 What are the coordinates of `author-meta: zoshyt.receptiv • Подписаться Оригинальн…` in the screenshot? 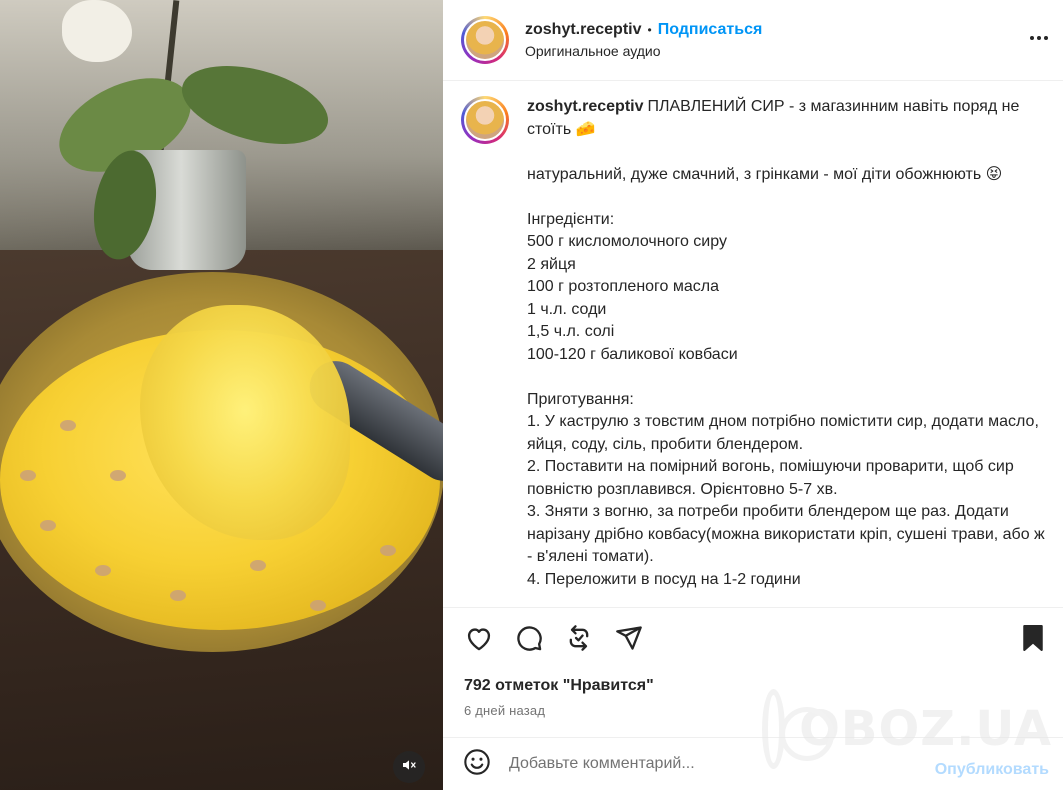 It's located at (643, 40).